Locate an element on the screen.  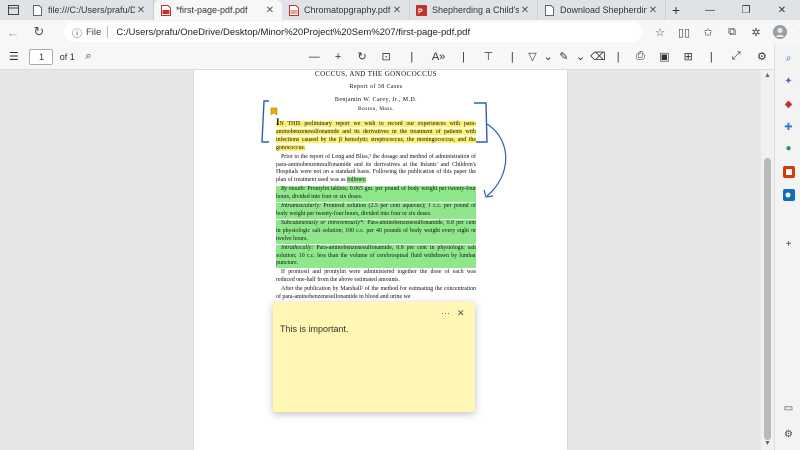
browser-actions: ☆ ▯▯ ✩ ⧉ ✲ ··· is located at coordinates (724, 32).